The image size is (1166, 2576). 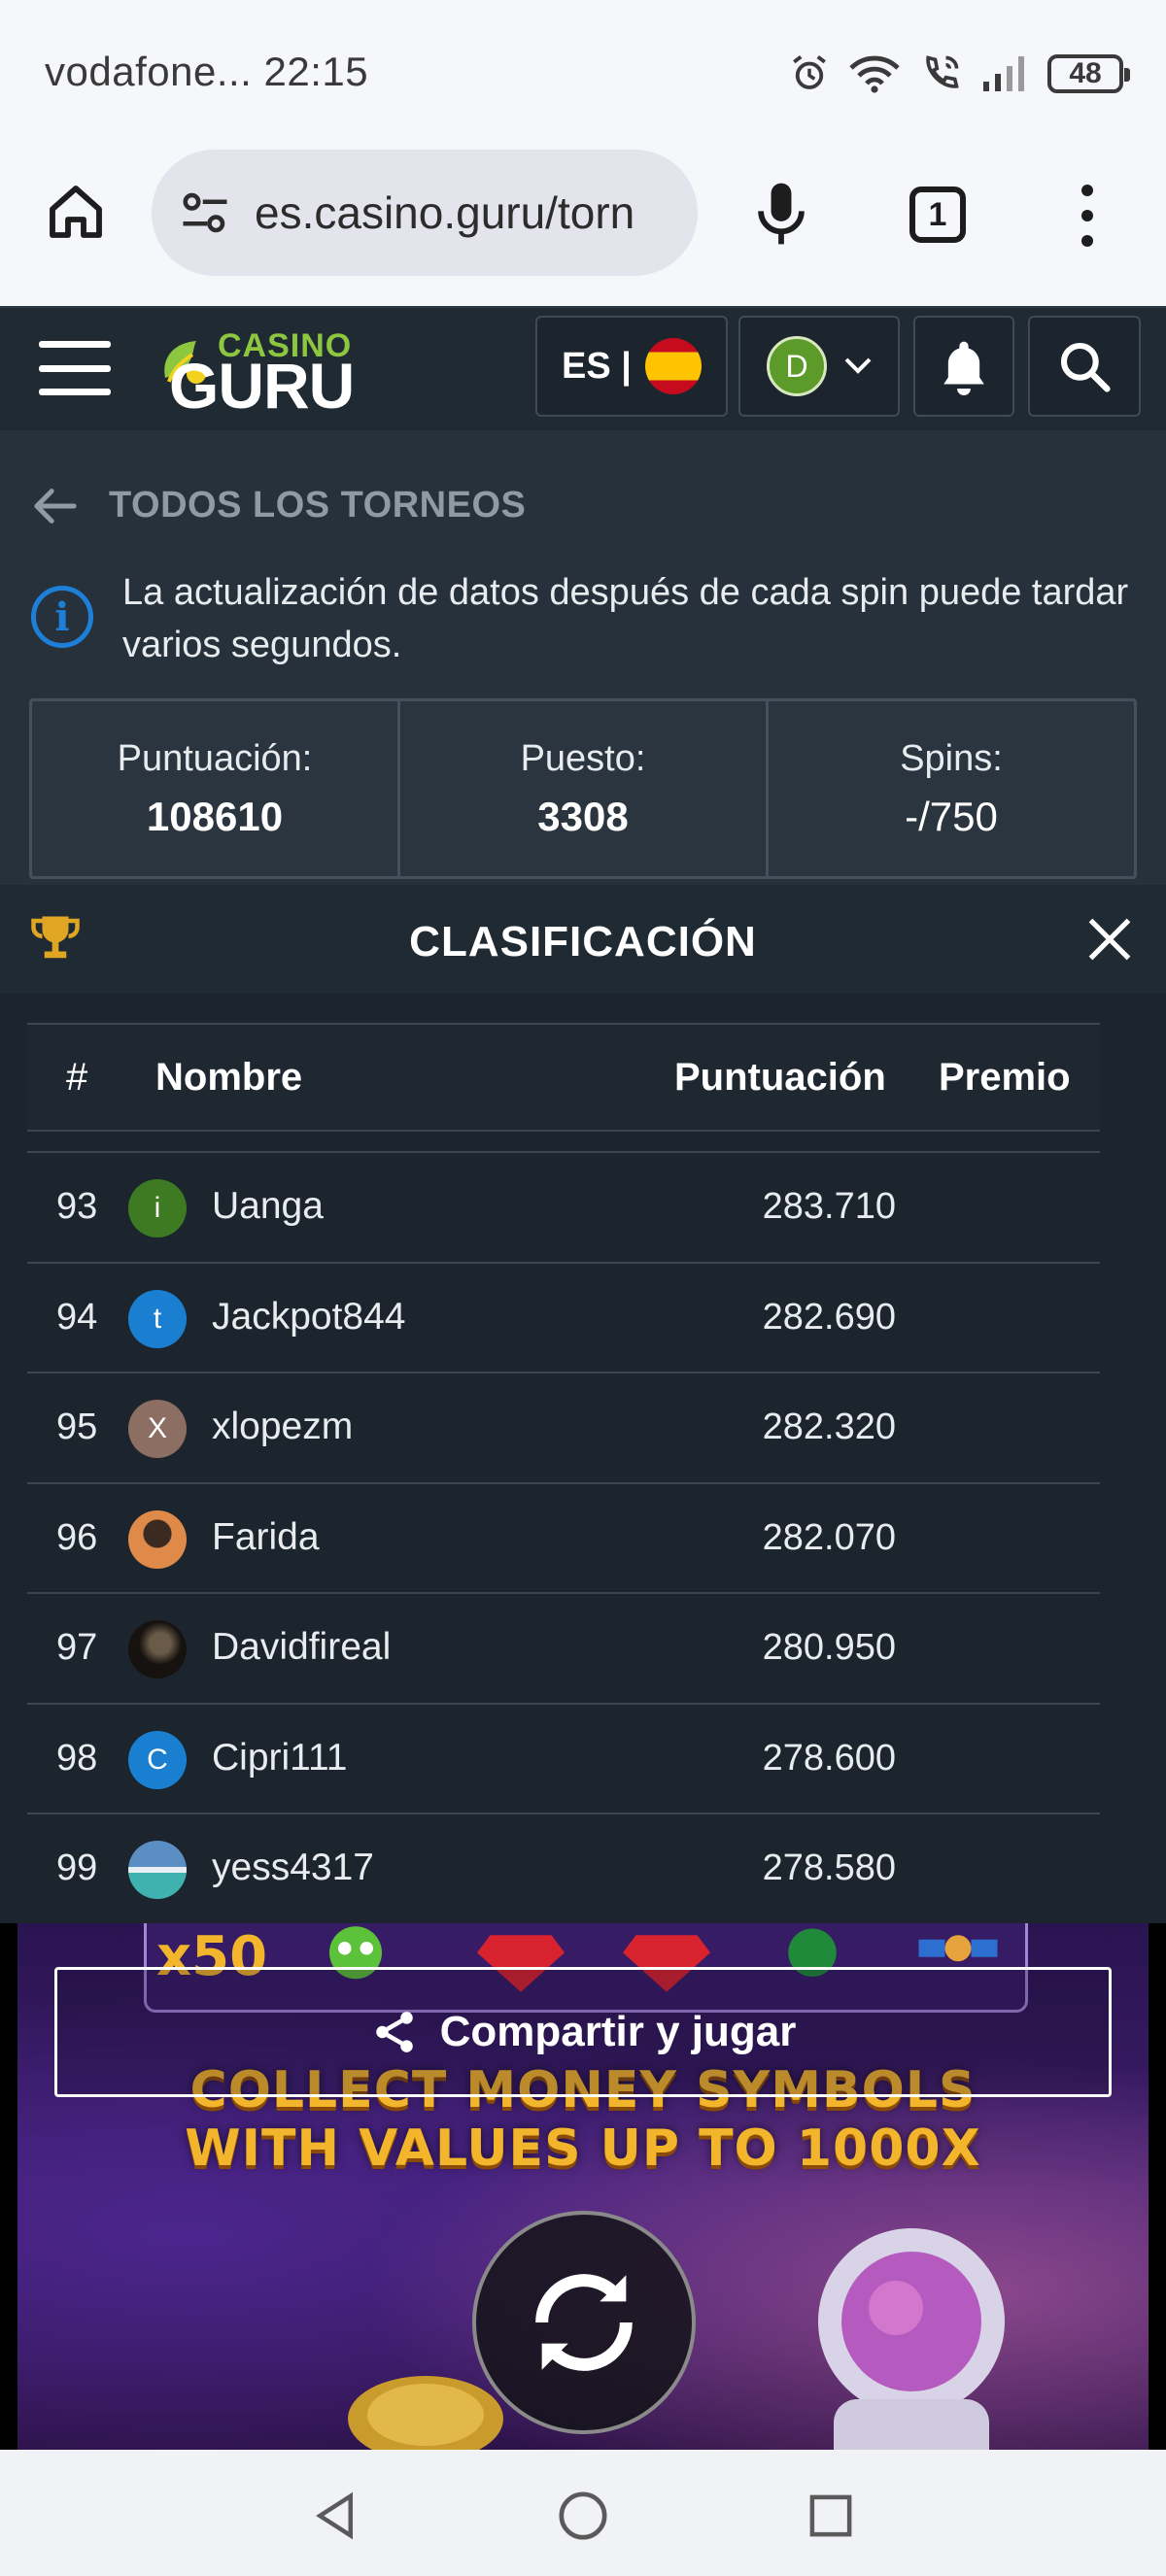 What do you see at coordinates (583, 939) in the screenshot?
I see `leaderboard-header: CLASIFICACIÓN` at bounding box center [583, 939].